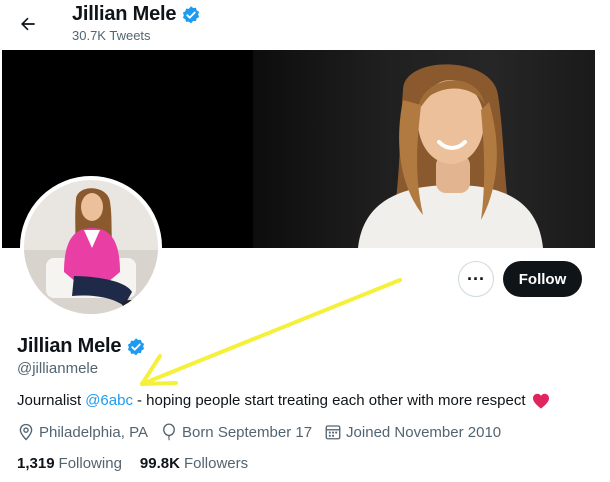 This screenshot has width=610, height=482. I want to click on more-options-icon: ···, so click(476, 278).